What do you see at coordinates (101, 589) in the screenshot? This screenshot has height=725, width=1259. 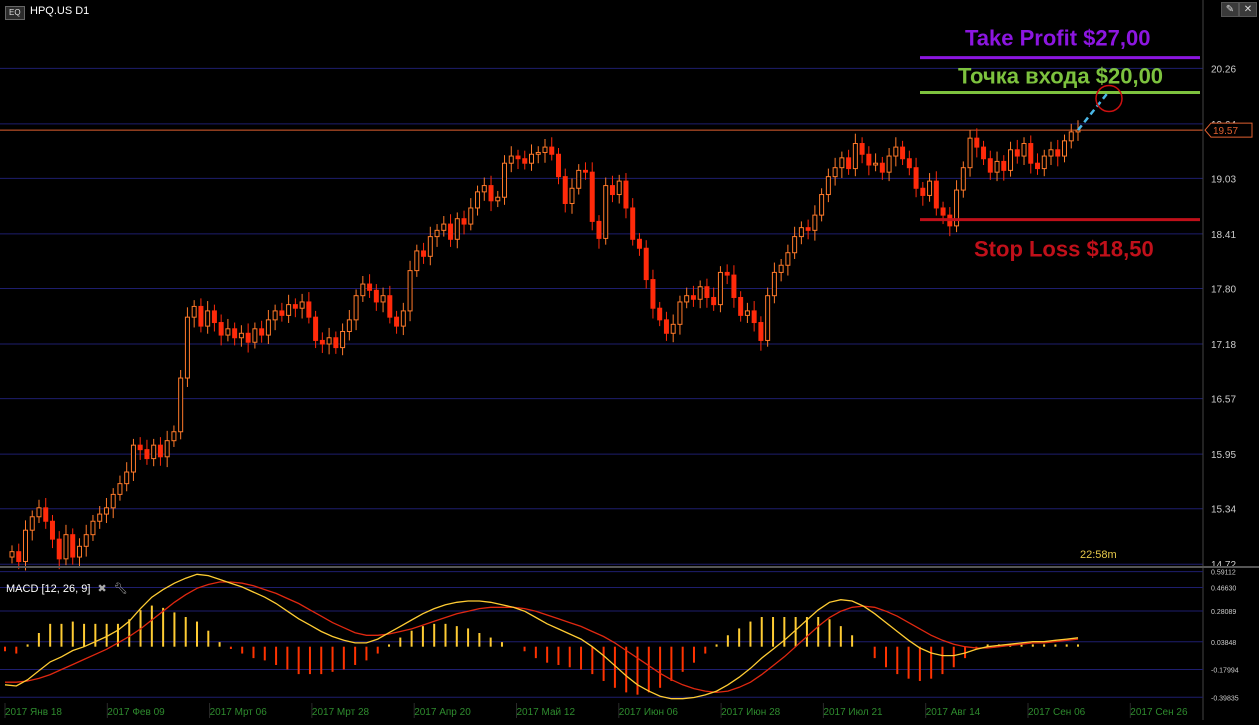 I see `close-icon: ✖` at bounding box center [101, 589].